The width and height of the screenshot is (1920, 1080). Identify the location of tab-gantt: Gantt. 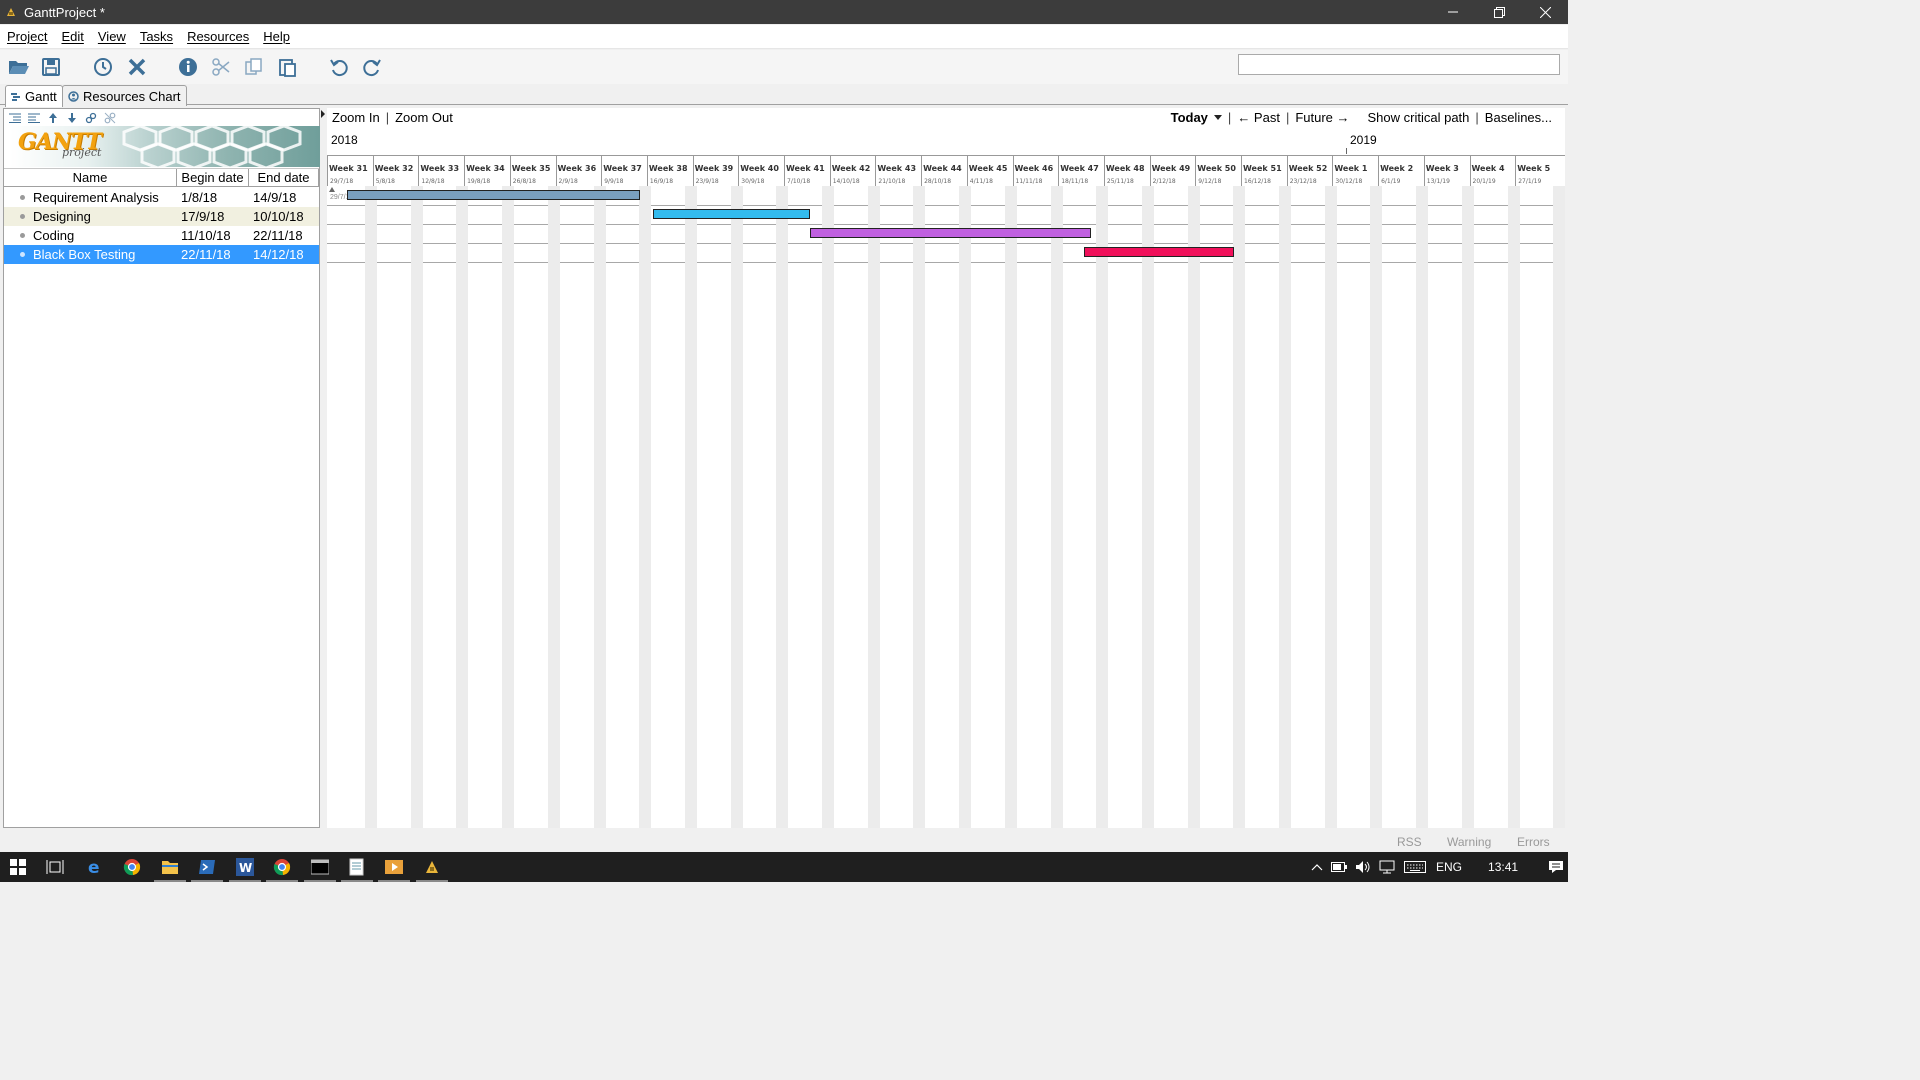
(34, 96).